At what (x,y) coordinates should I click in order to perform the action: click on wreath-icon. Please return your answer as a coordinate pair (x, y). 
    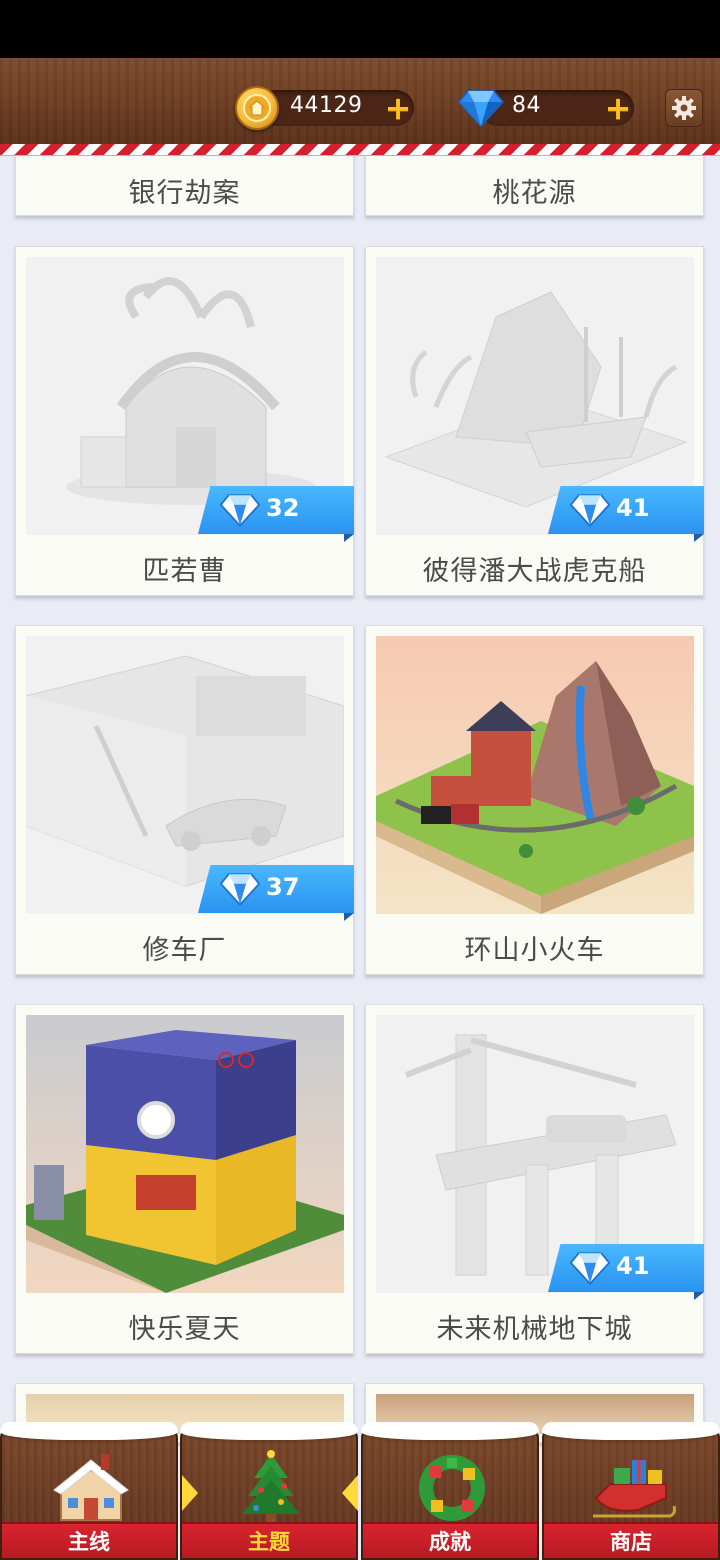
    Looking at the image, I should click on (452, 1488).